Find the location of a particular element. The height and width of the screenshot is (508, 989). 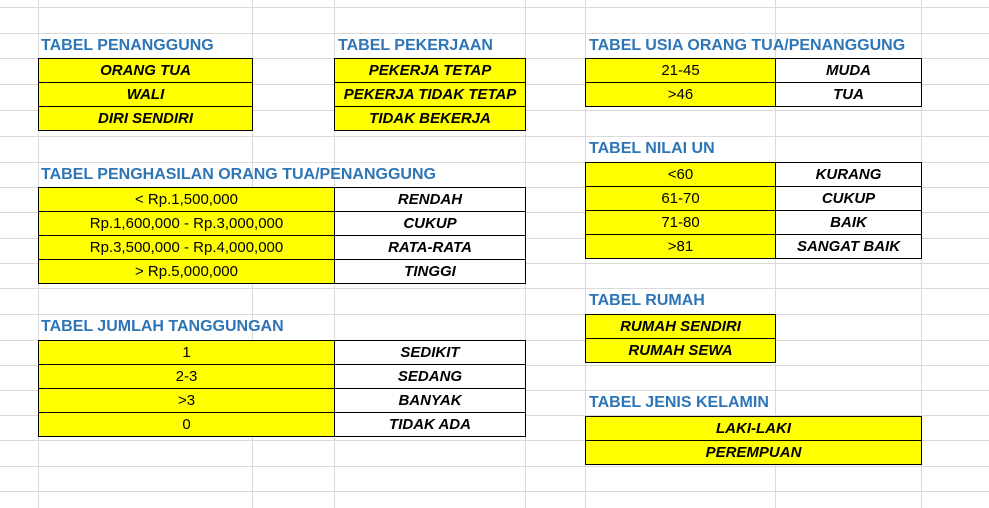

cell-penghasilan-range: < Rp.1,500,000 is located at coordinates (186, 199).